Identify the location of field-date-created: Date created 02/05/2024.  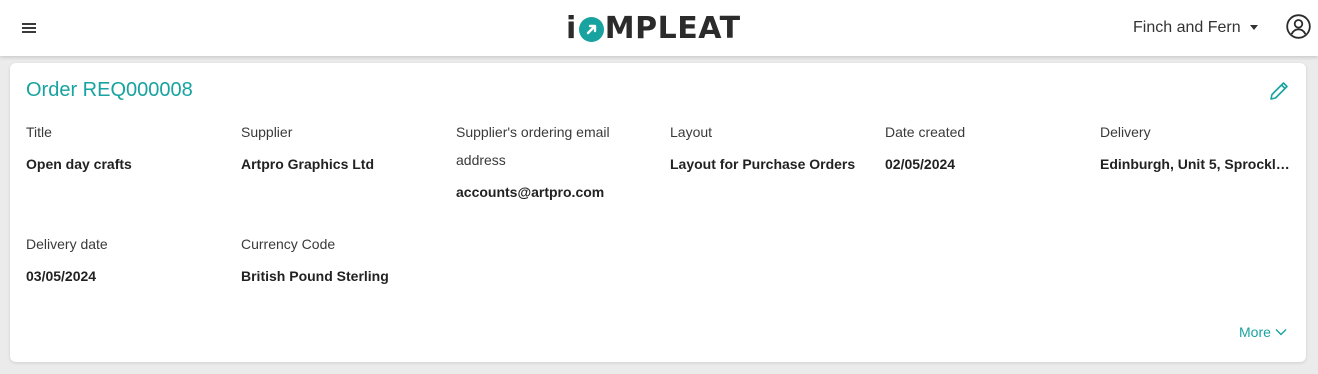
(987, 146).